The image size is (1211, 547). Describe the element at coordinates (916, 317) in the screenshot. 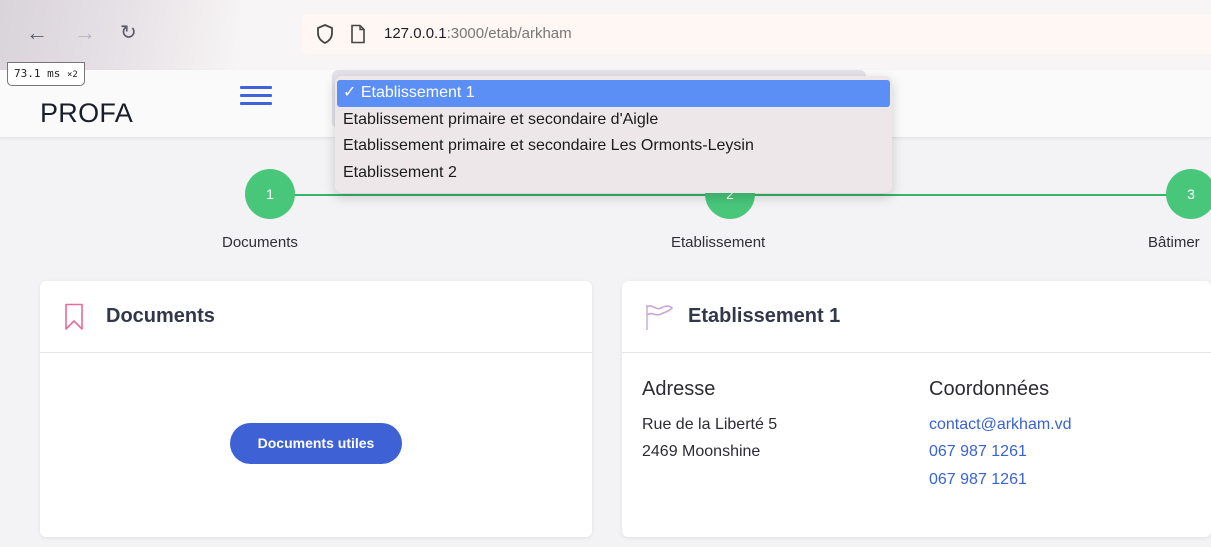

I see `etablissement-card-header: Etablissement 1` at that location.